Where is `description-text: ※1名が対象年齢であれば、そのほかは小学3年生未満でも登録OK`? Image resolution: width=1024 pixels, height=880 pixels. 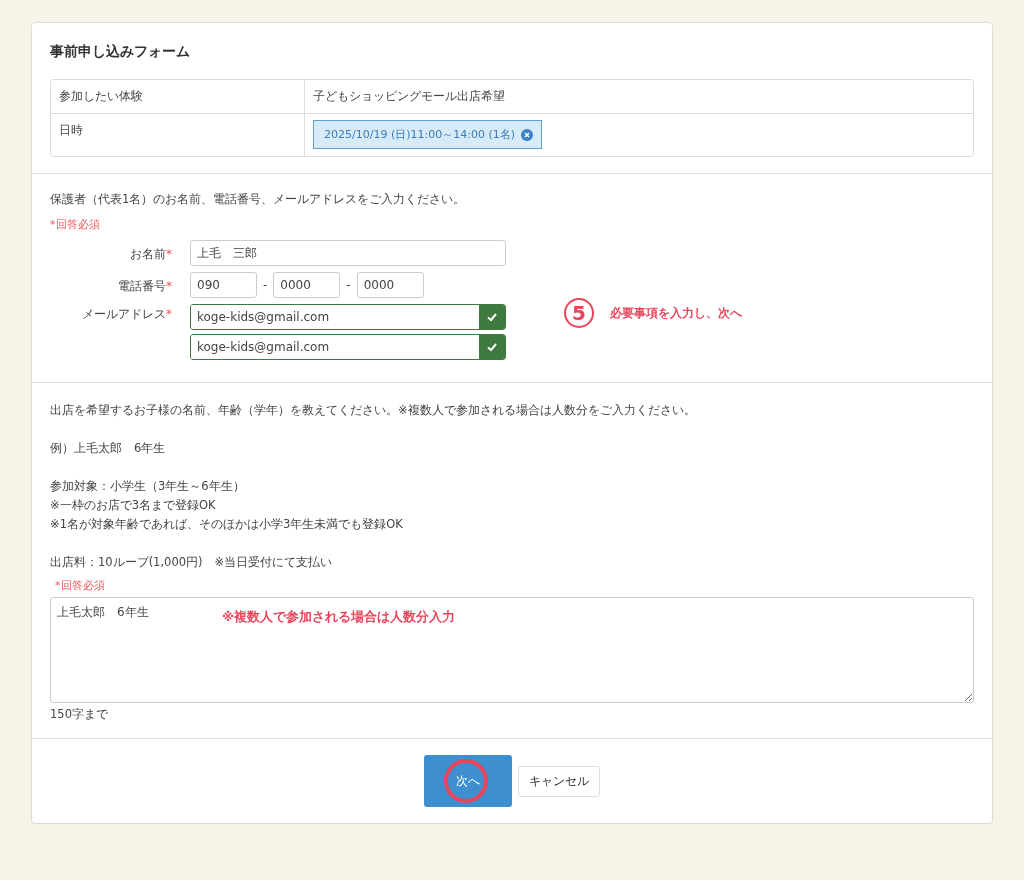 description-text: ※1名が対象年齢であれば、そのほかは小学3年生未満でも登録OK is located at coordinates (227, 524).